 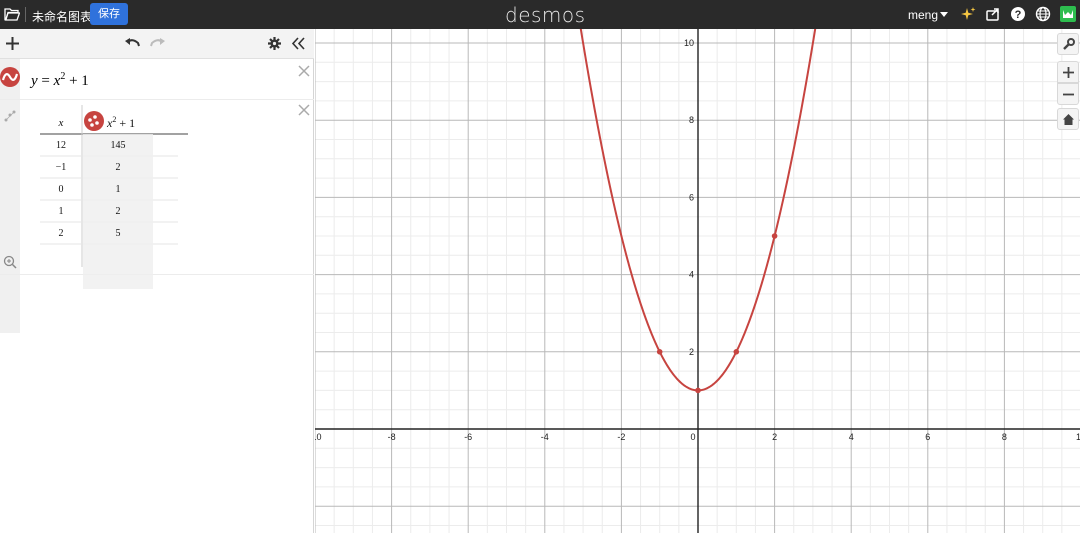 What do you see at coordinates (274, 43) in the screenshot?
I see `gear-icon` at bounding box center [274, 43].